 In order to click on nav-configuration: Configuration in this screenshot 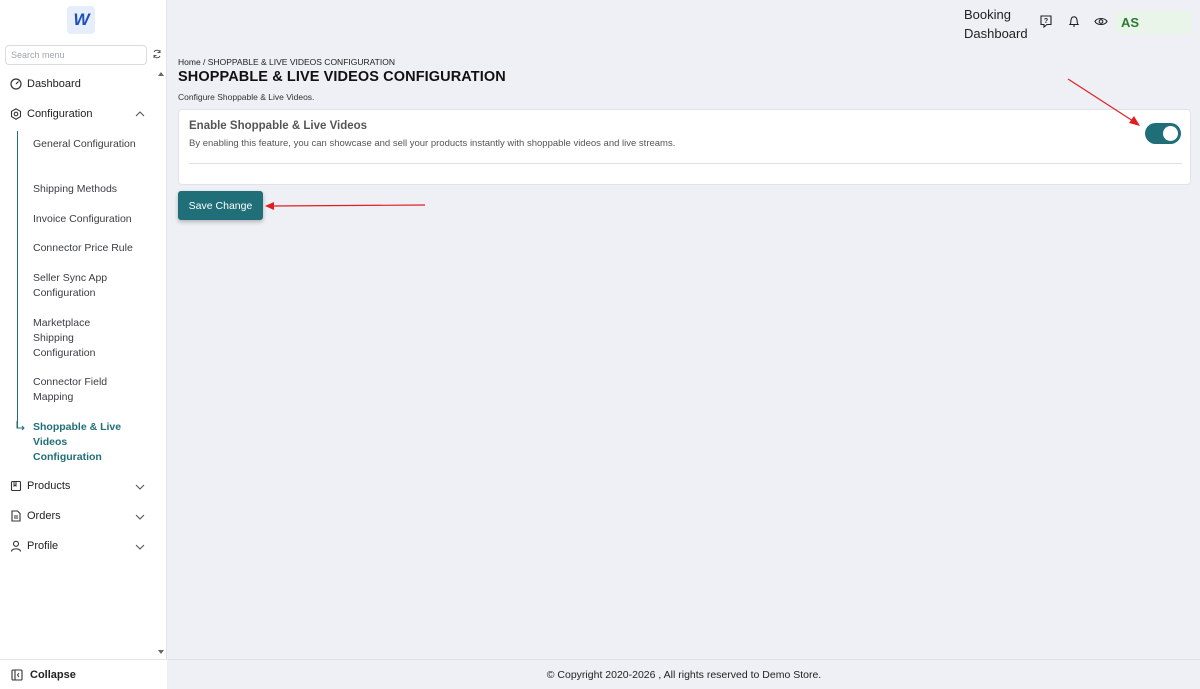, I will do `click(51, 114)`.